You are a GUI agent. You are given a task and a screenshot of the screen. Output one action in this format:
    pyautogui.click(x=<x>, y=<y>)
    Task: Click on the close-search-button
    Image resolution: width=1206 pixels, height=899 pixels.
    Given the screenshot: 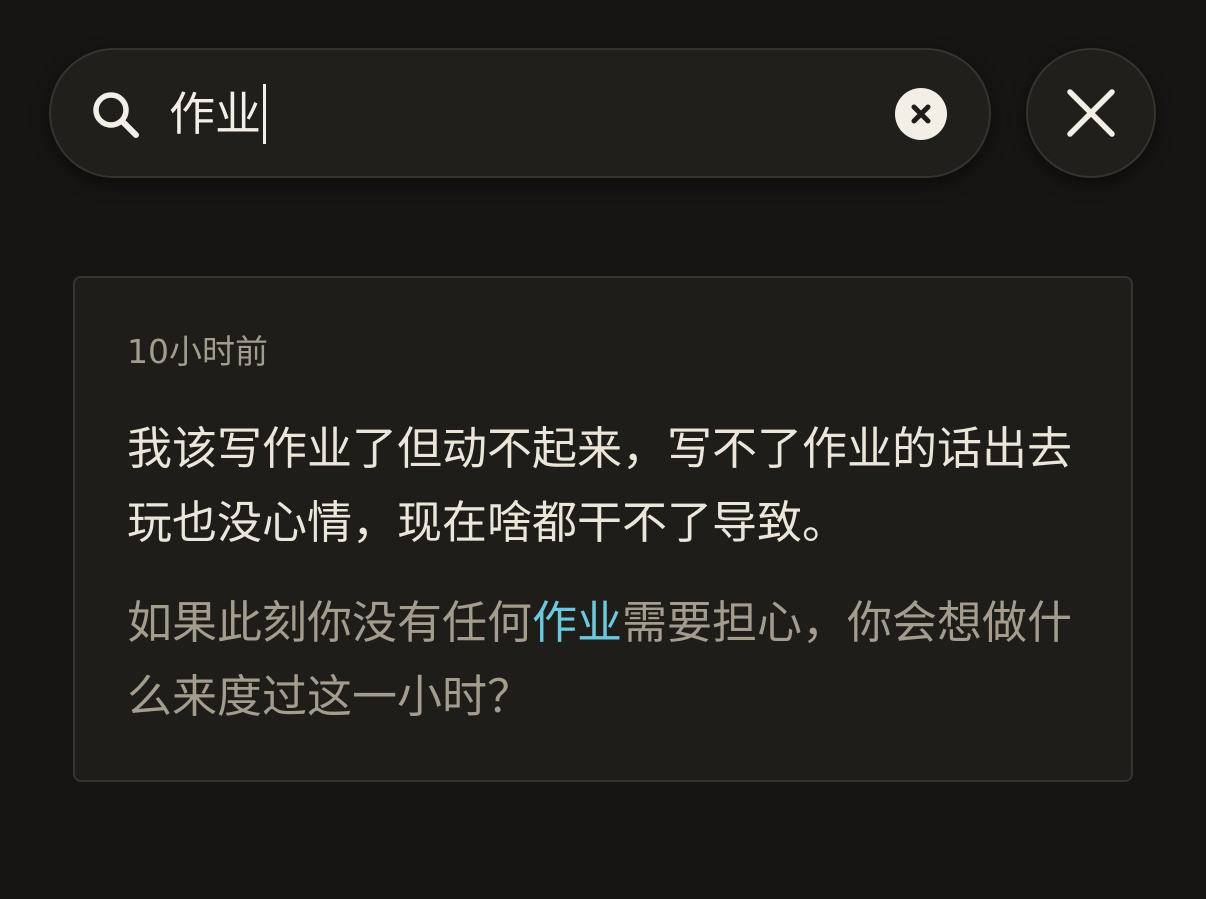 What is the action you would take?
    pyautogui.click(x=1091, y=113)
    